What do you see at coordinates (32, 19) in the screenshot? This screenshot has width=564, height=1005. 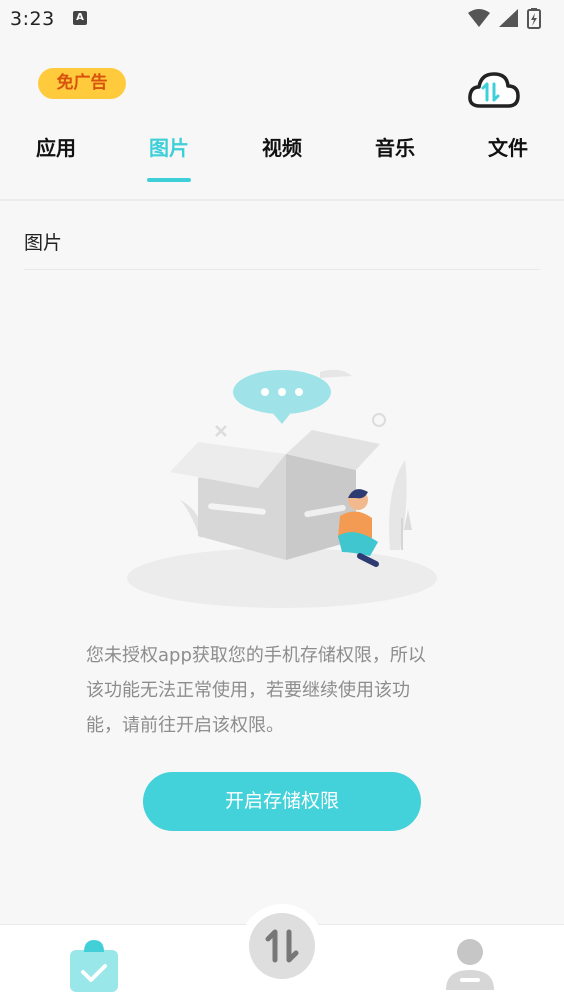 I see `status-time: 3:23` at bounding box center [32, 19].